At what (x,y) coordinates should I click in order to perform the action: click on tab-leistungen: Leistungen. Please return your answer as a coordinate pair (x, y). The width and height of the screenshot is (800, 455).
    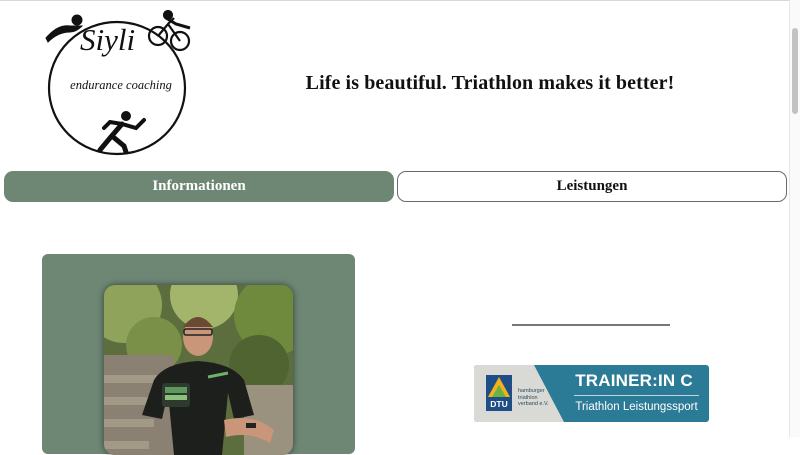
    Looking at the image, I should click on (592, 186).